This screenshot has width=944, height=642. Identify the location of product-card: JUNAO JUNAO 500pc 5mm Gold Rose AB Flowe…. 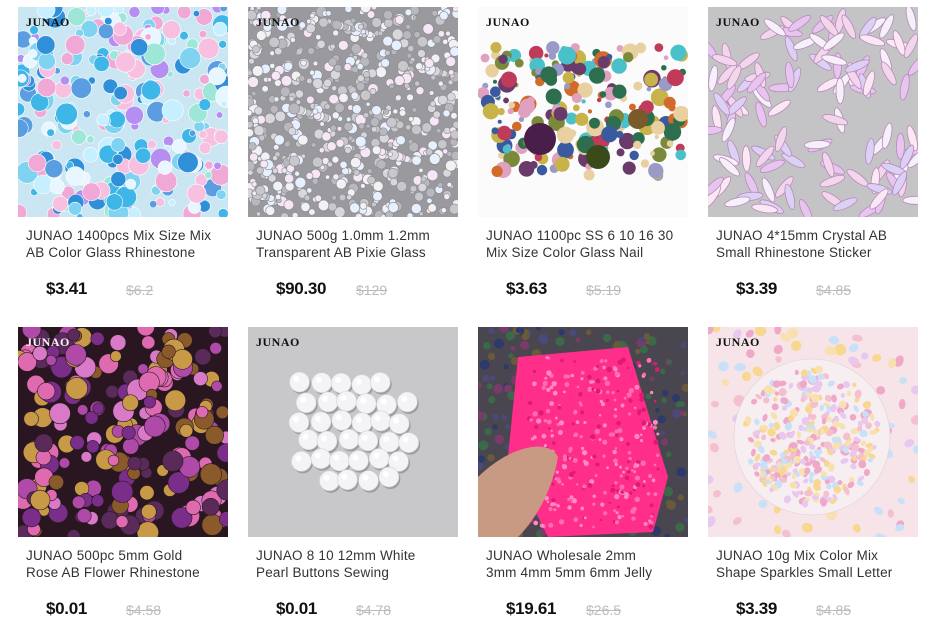
(123, 477).